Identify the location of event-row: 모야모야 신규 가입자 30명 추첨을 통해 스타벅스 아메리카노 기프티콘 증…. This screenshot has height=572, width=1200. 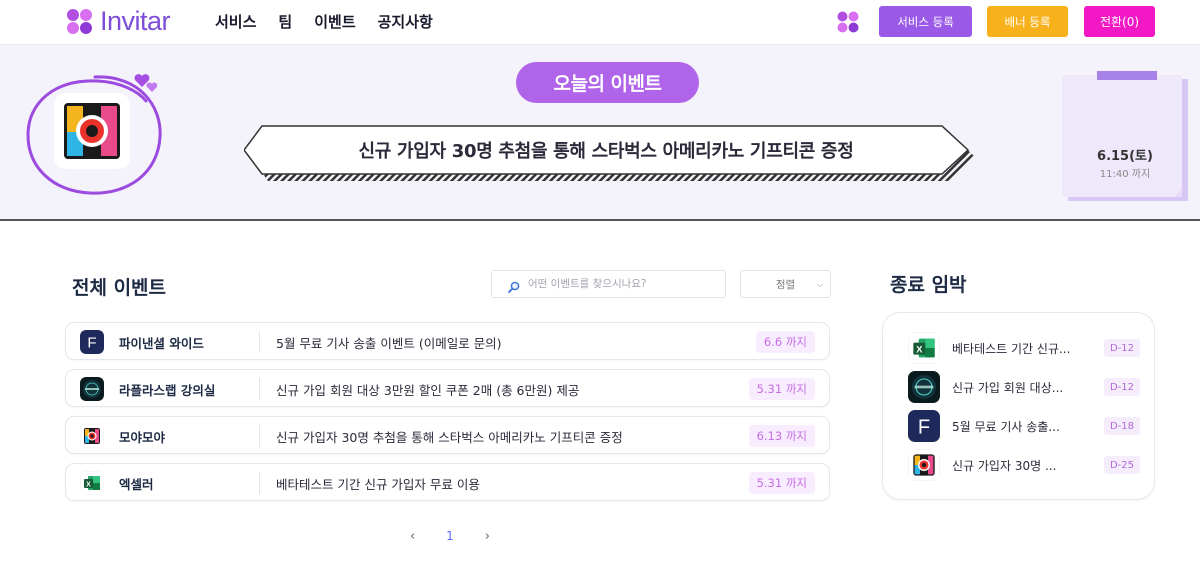
(447, 435).